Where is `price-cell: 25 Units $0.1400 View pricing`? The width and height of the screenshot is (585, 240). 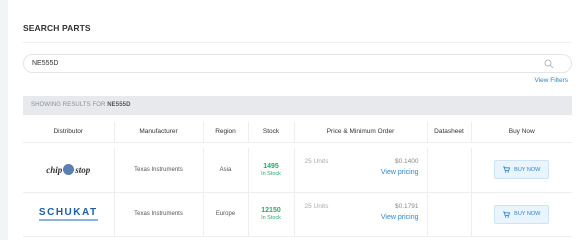 price-cell: 25 Units $0.1400 View pricing is located at coordinates (361, 170).